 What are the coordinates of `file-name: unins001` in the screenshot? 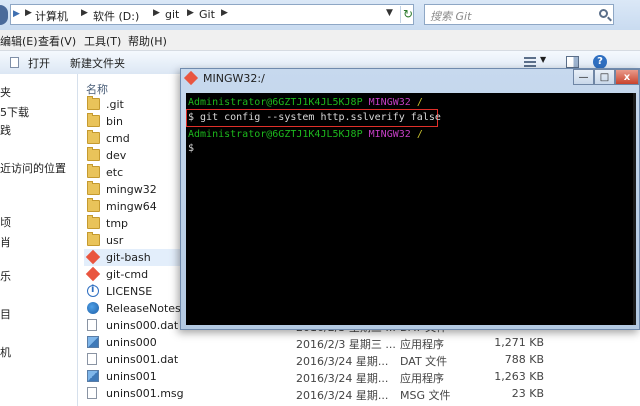 It's located at (131, 376).